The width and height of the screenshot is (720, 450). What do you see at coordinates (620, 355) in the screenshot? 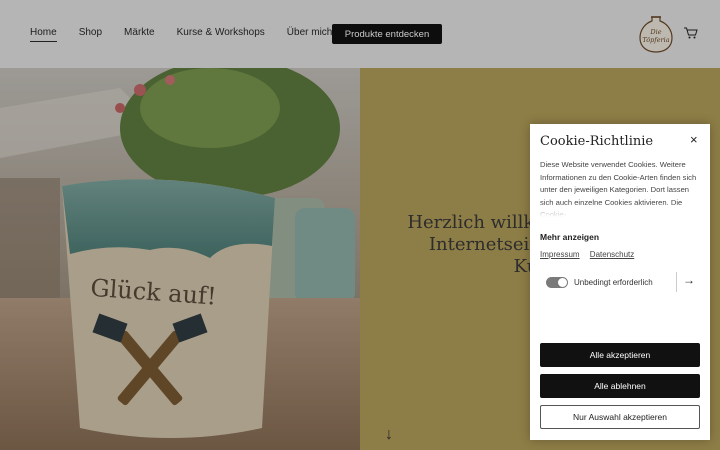
I see `accept-all-button: Alle akzeptieren` at bounding box center [620, 355].